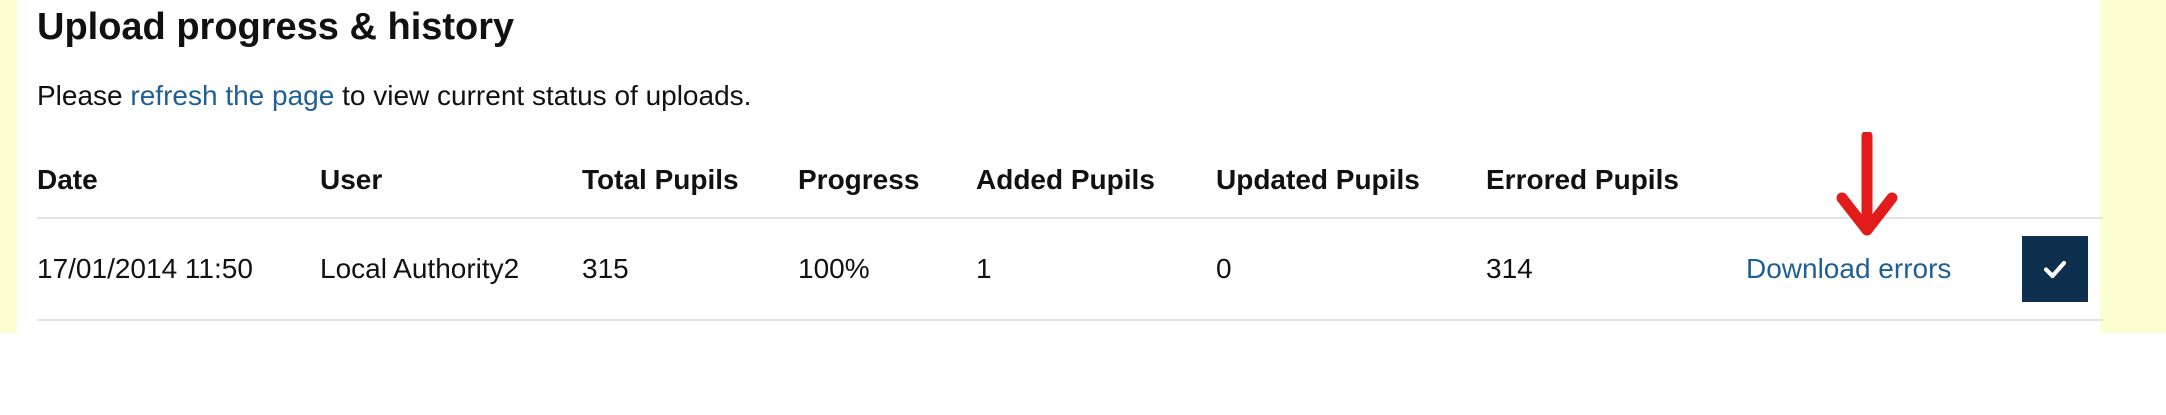 The image size is (2166, 415). Describe the element at coordinates (351, 179) in the screenshot. I see `column-header-user: User` at that location.